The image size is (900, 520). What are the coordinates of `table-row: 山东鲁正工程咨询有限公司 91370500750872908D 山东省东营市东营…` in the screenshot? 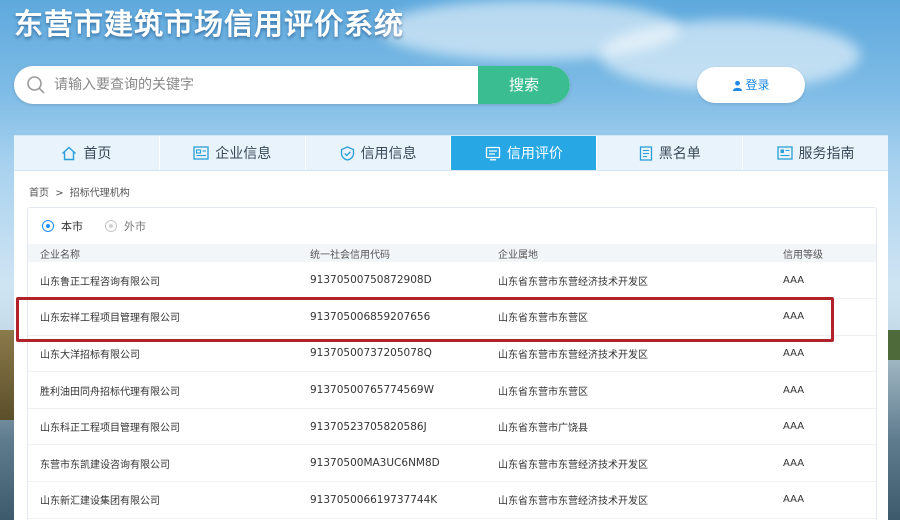 It's located at (452, 280).